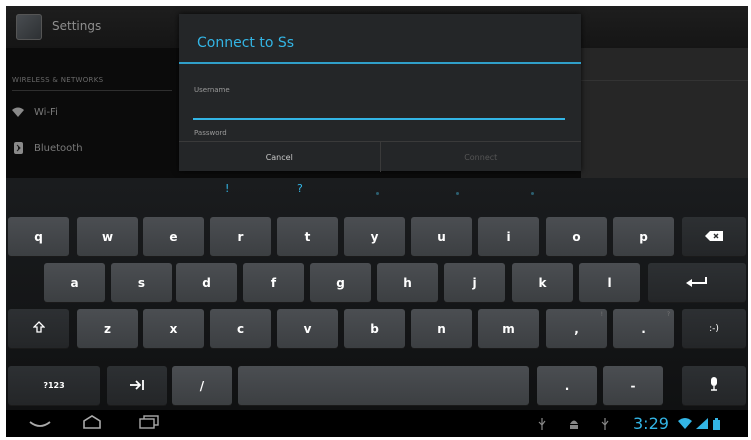 The image size is (751, 440). I want to click on key-label: ., so click(643, 328).